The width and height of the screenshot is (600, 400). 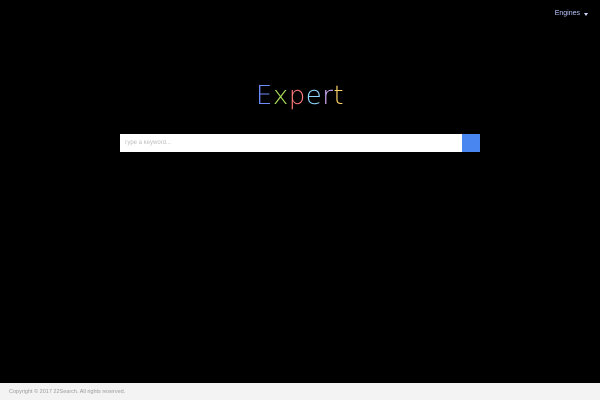 I want to click on logo-letter: p, so click(x=297, y=96).